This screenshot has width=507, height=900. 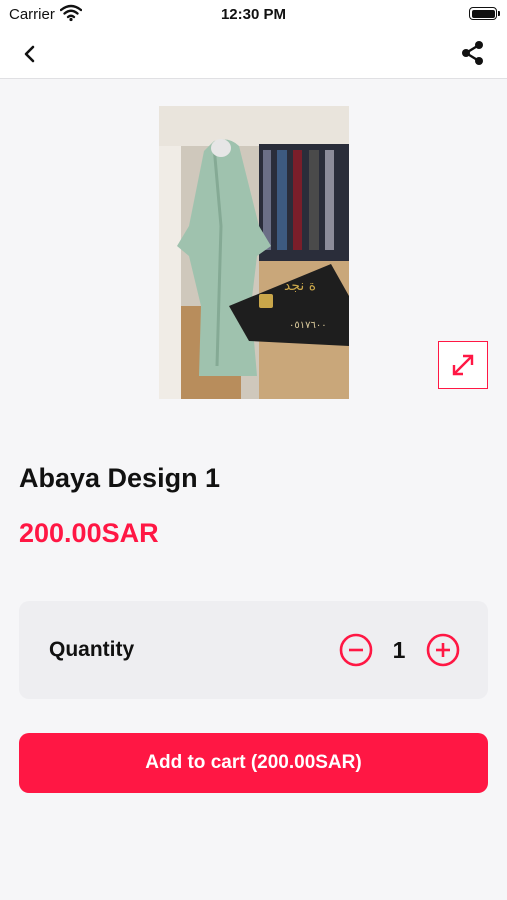 I want to click on share-button, so click(x=473, y=53).